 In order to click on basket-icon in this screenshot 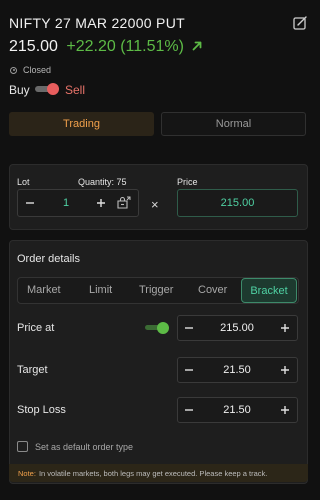, I will do `click(123, 202)`.